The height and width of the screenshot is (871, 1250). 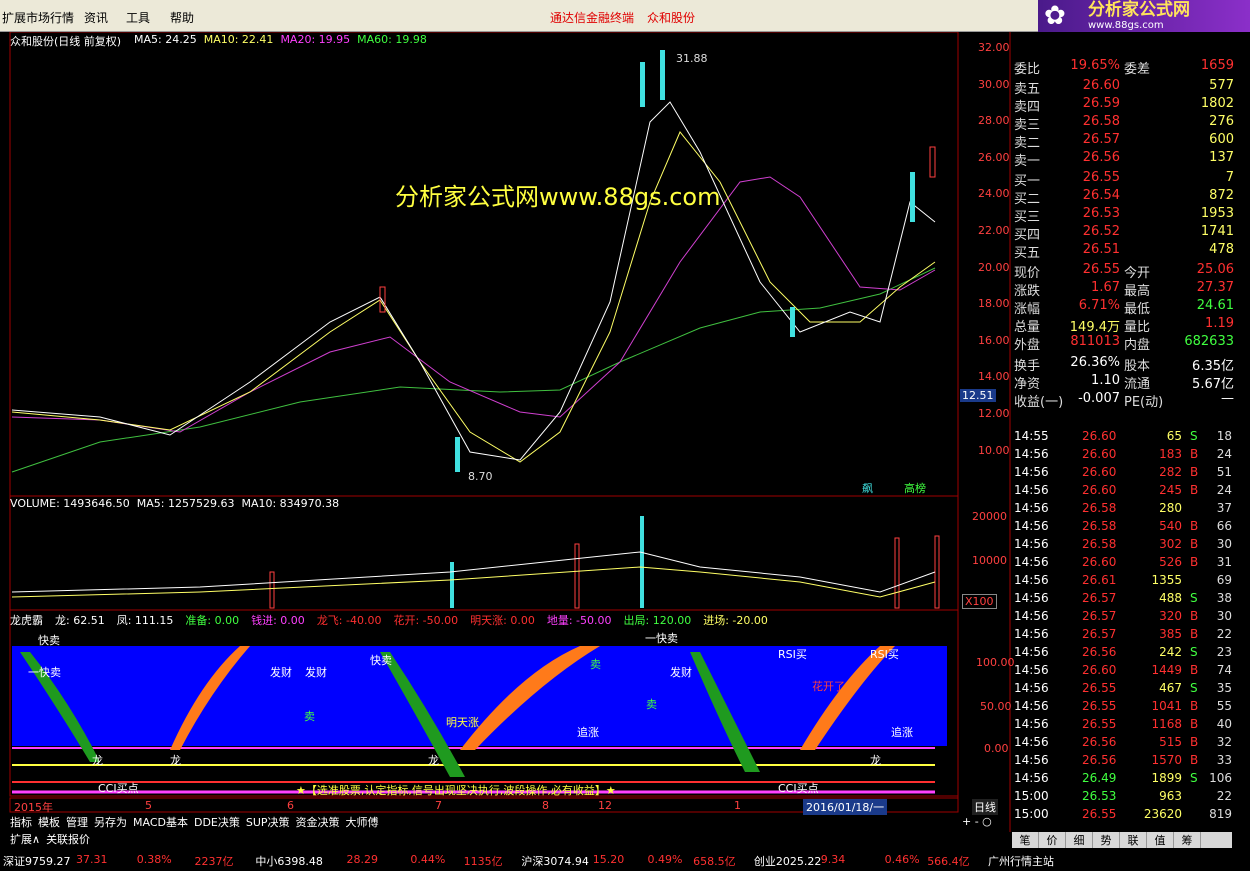 What do you see at coordinates (1027, 143) in the screenshot?
I see `quote-sell-2-label: 卖二` at bounding box center [1027, 143].